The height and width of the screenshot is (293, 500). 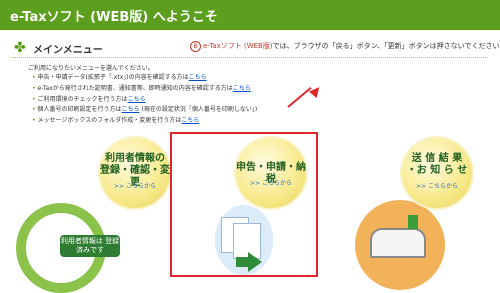 What do you see at coordinates (250, 57) in the screenshot?
I see `divider` at bounding box center [250, 57].